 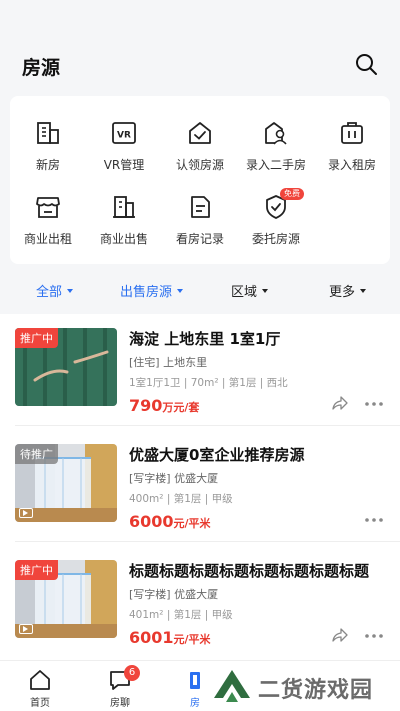 What do you see at coordinates (366, 64) in the screenshot?
I see `search-icon` at bounding box center [366, 64].